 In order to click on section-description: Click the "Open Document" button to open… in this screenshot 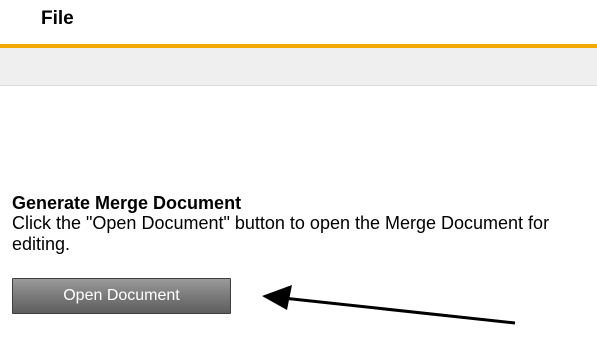, I will do `click(281, 233)`.